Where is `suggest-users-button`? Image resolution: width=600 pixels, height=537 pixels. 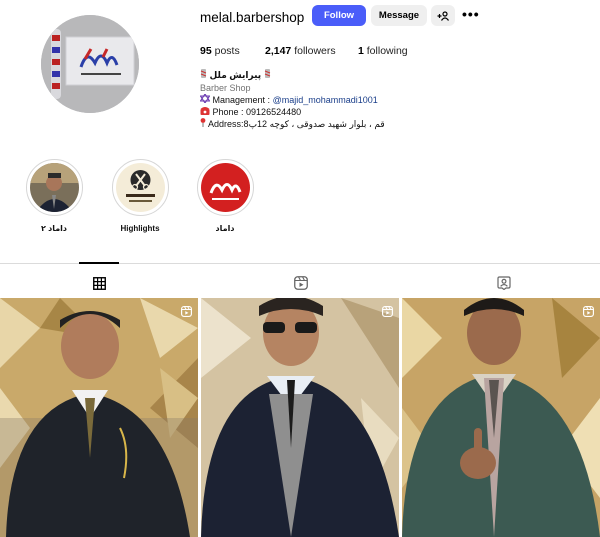 suggest-users-button is located at coordinates (443, 15).